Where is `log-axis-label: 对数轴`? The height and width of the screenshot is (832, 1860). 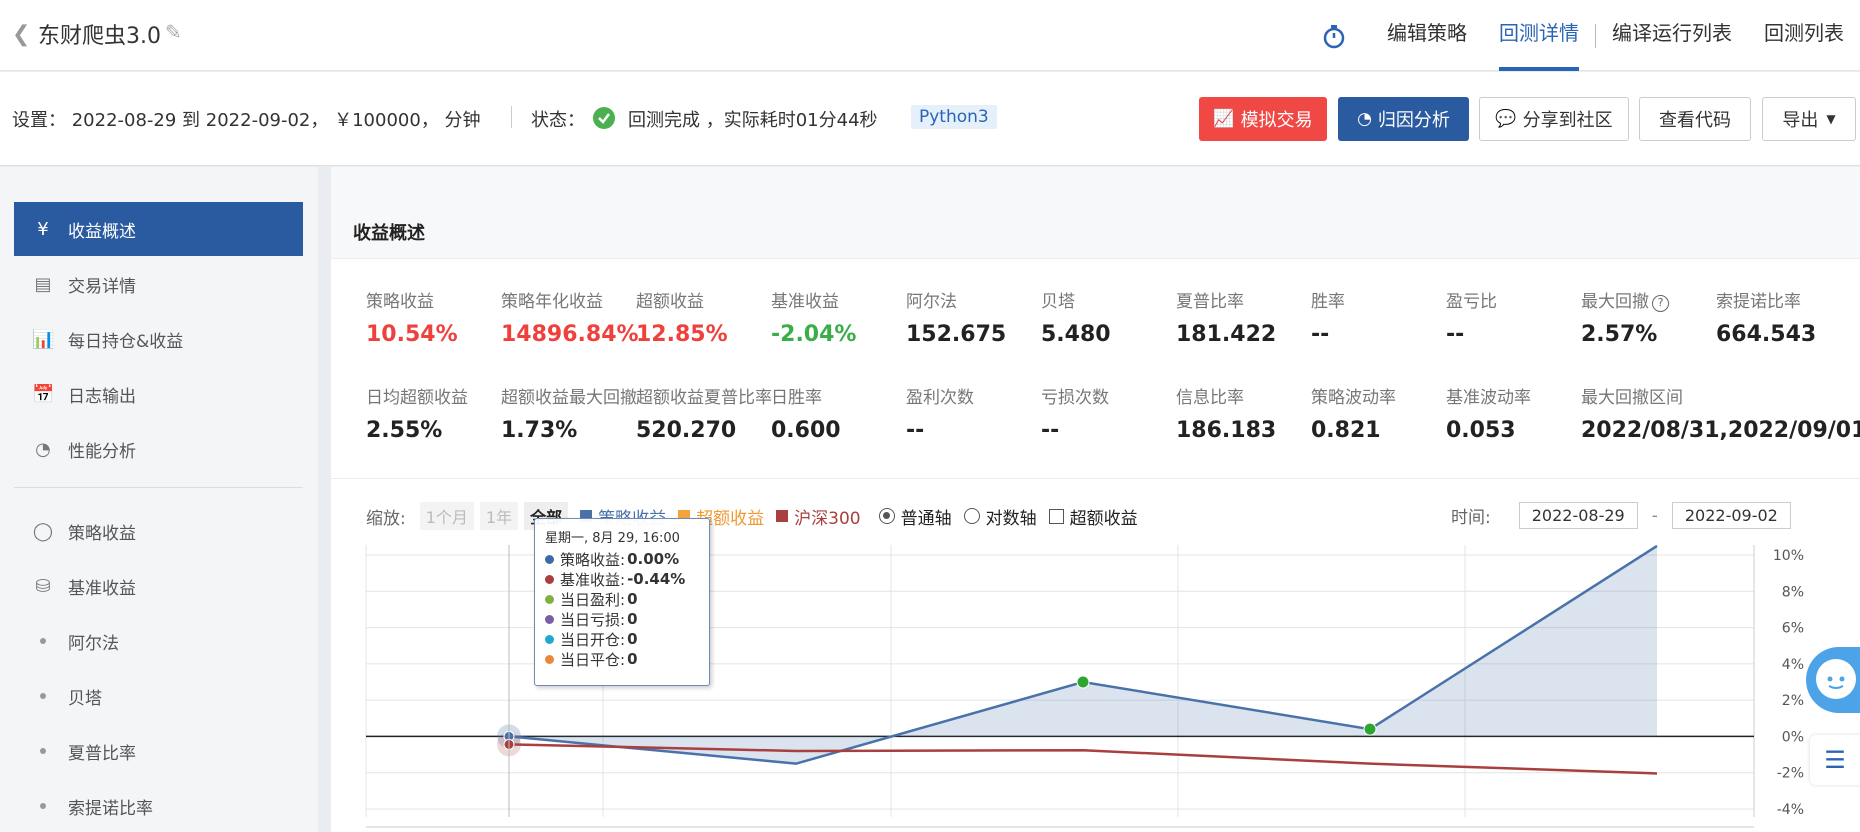 log-axis-label: 对数轴 is located at coordinates (1011, 518).